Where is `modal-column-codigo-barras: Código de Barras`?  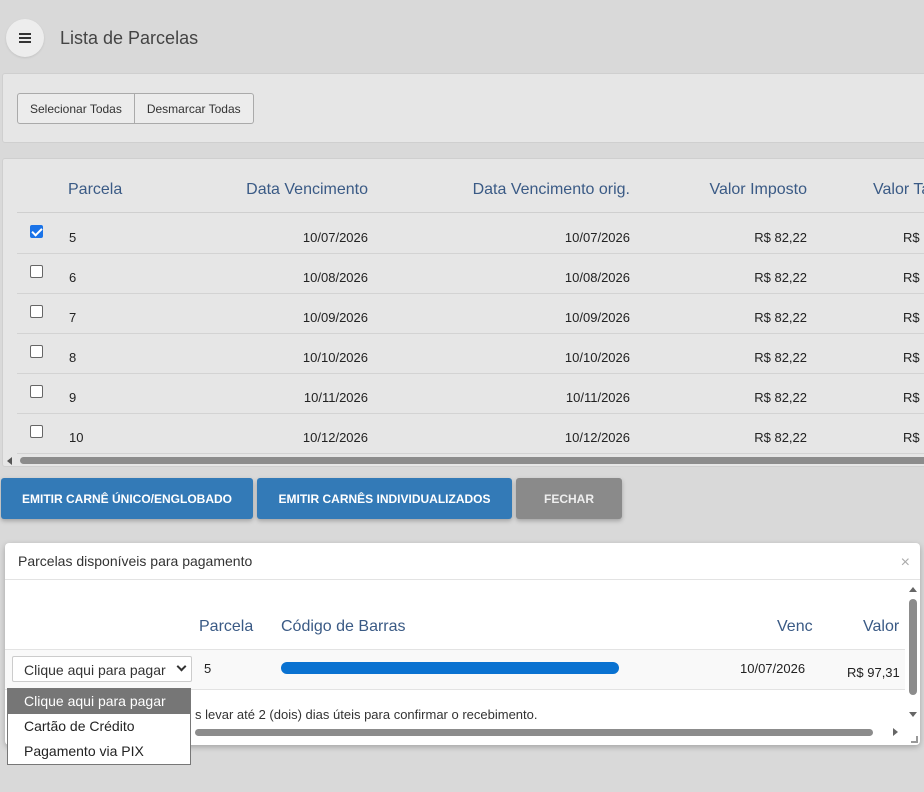
modal-column-codigo-barras: Código de Barras is located at coordinates (343, 626).